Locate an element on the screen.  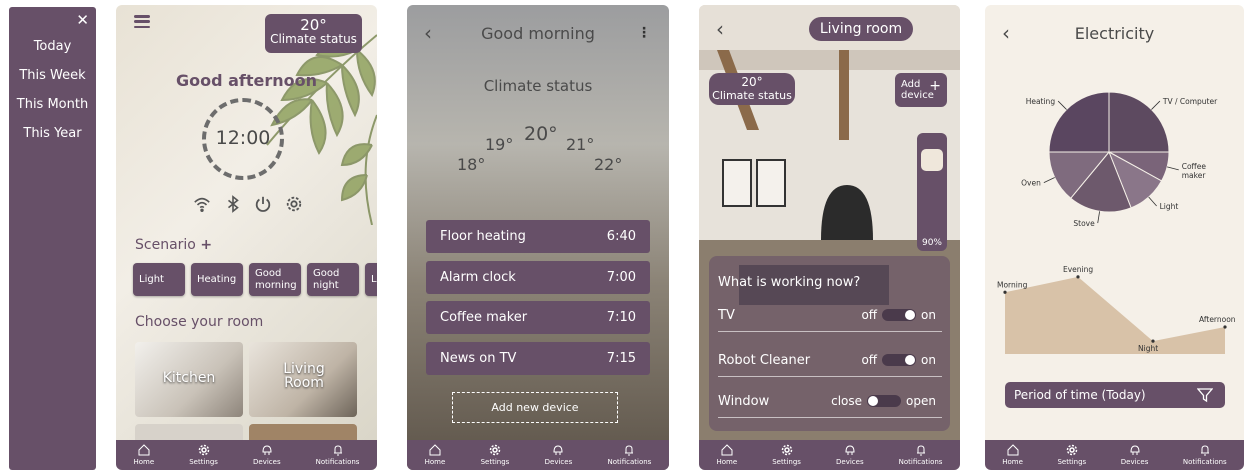
toggle: close open is located at coordinates (883, 401).